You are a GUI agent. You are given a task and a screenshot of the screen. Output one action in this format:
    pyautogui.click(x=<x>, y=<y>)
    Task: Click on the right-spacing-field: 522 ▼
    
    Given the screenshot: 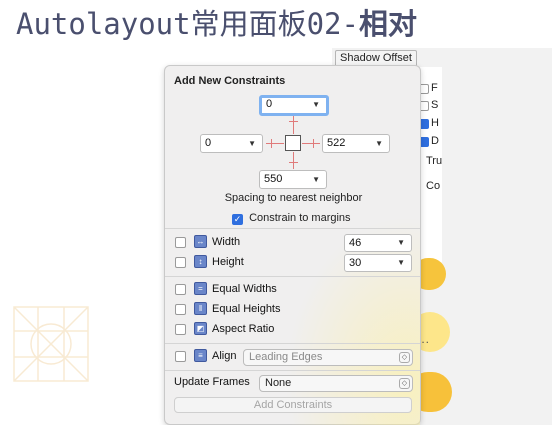 What is the action you would take?
    pyautogui.click(x=356, y=143)
    